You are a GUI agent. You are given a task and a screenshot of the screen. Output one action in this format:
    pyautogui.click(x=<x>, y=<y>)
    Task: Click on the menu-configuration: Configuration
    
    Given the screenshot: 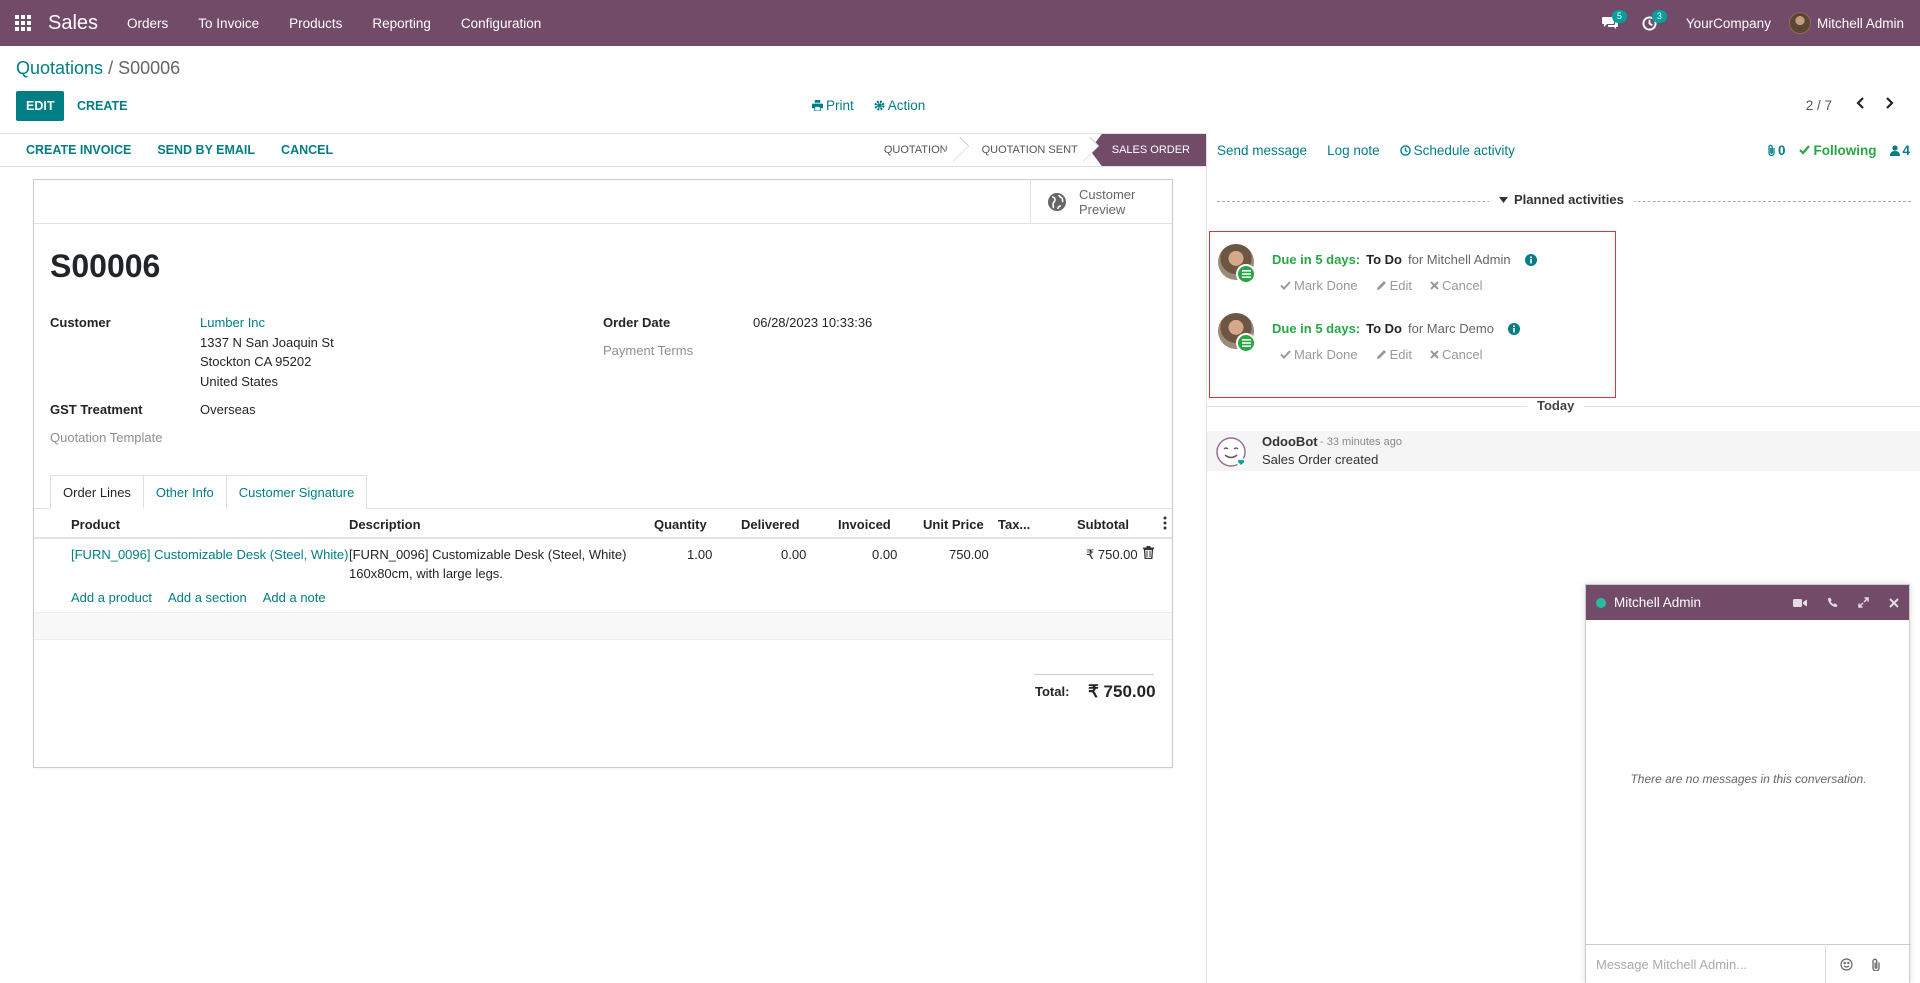 What is the action you would take?
    pyautogui.click(x=501, y=23)
    